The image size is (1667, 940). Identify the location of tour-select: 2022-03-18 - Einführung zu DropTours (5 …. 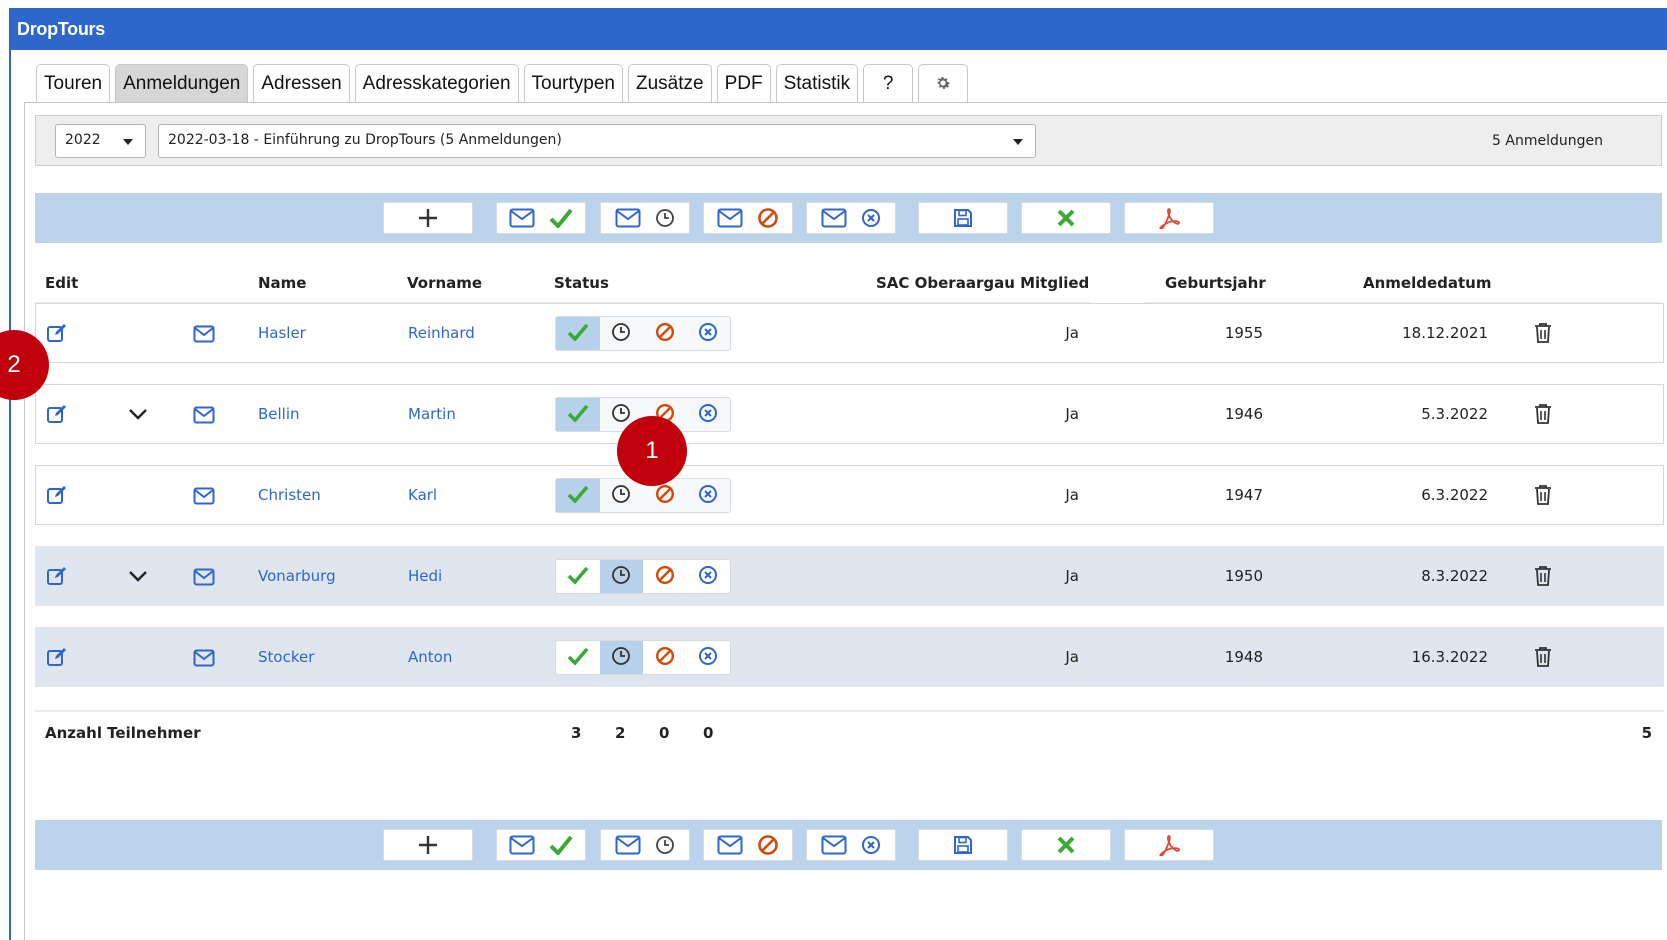
(597, 141).